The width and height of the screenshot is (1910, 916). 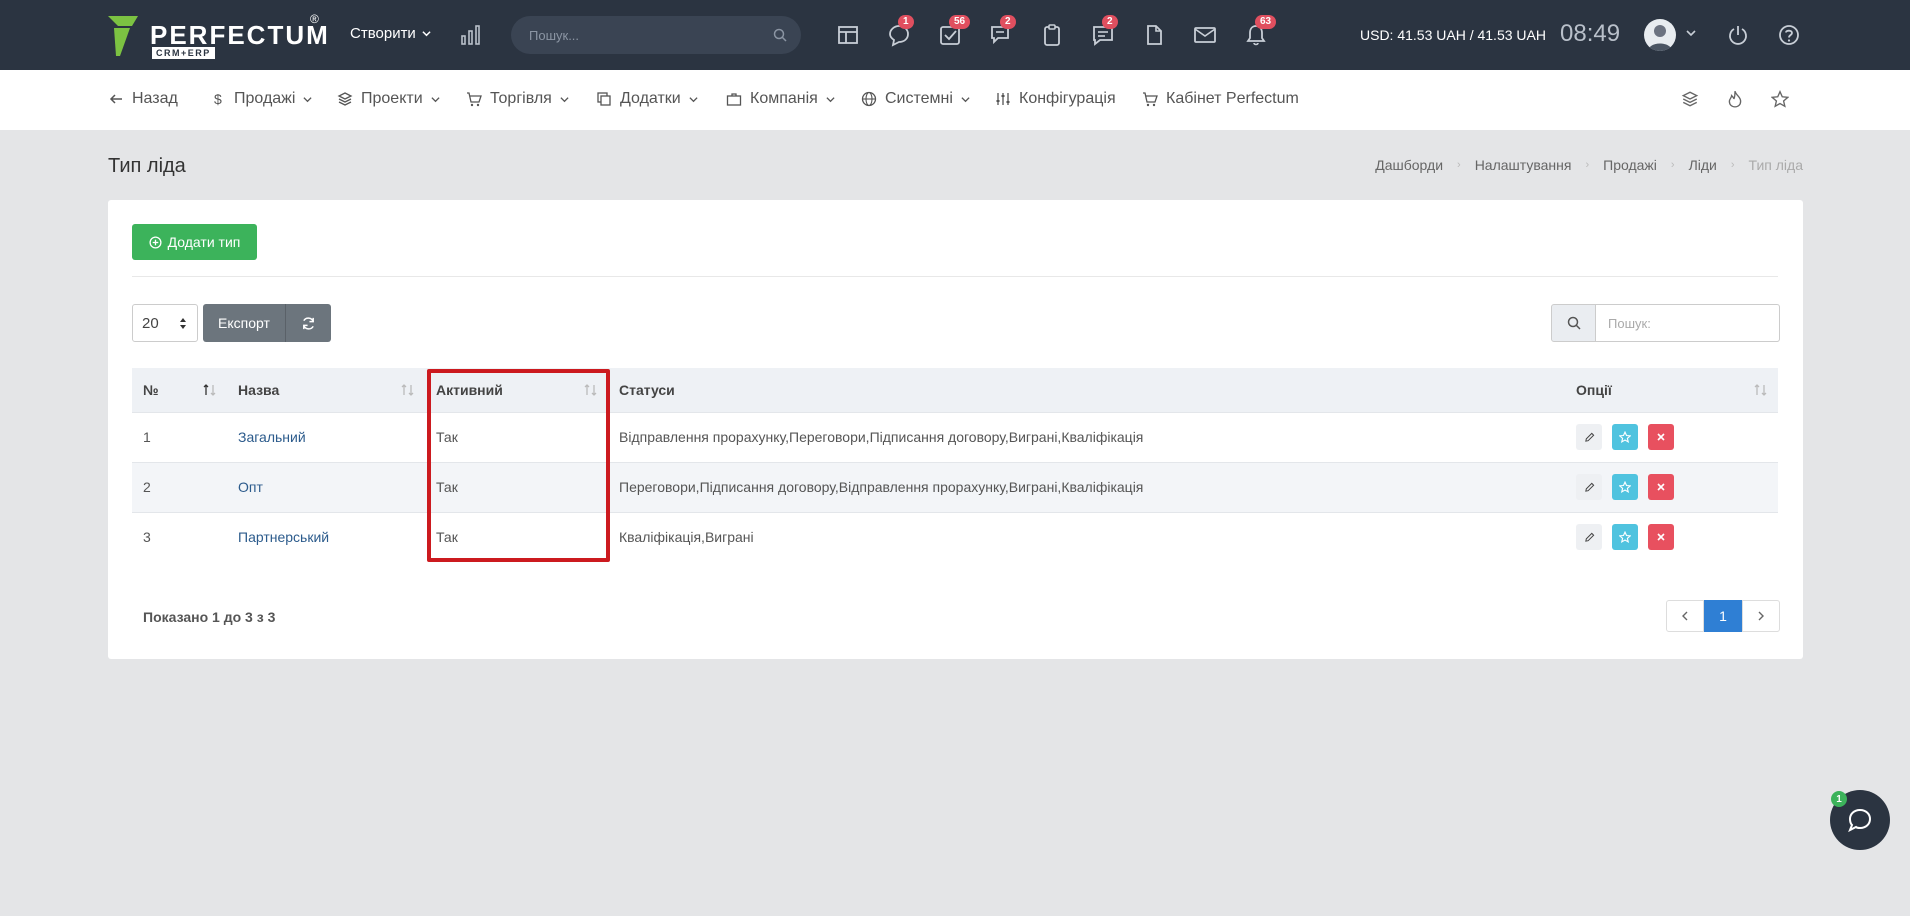 I want to click on clipboard-icon, so click(x=1052, y=35).